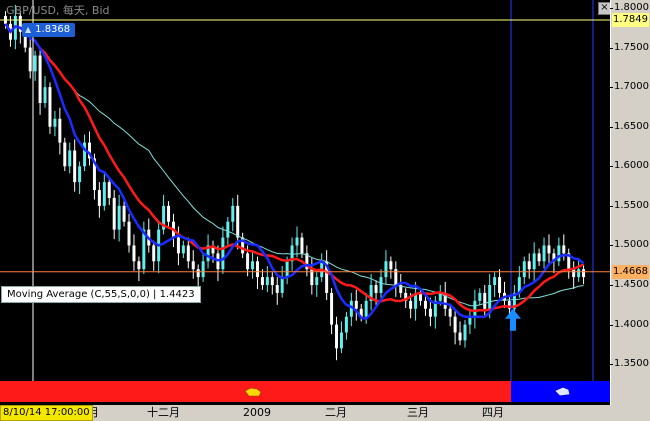  What do you see at coordinates (629, 166) in the screenshot?
I see `price-tick-label: 1.6000` at bounding box center [629, 166].